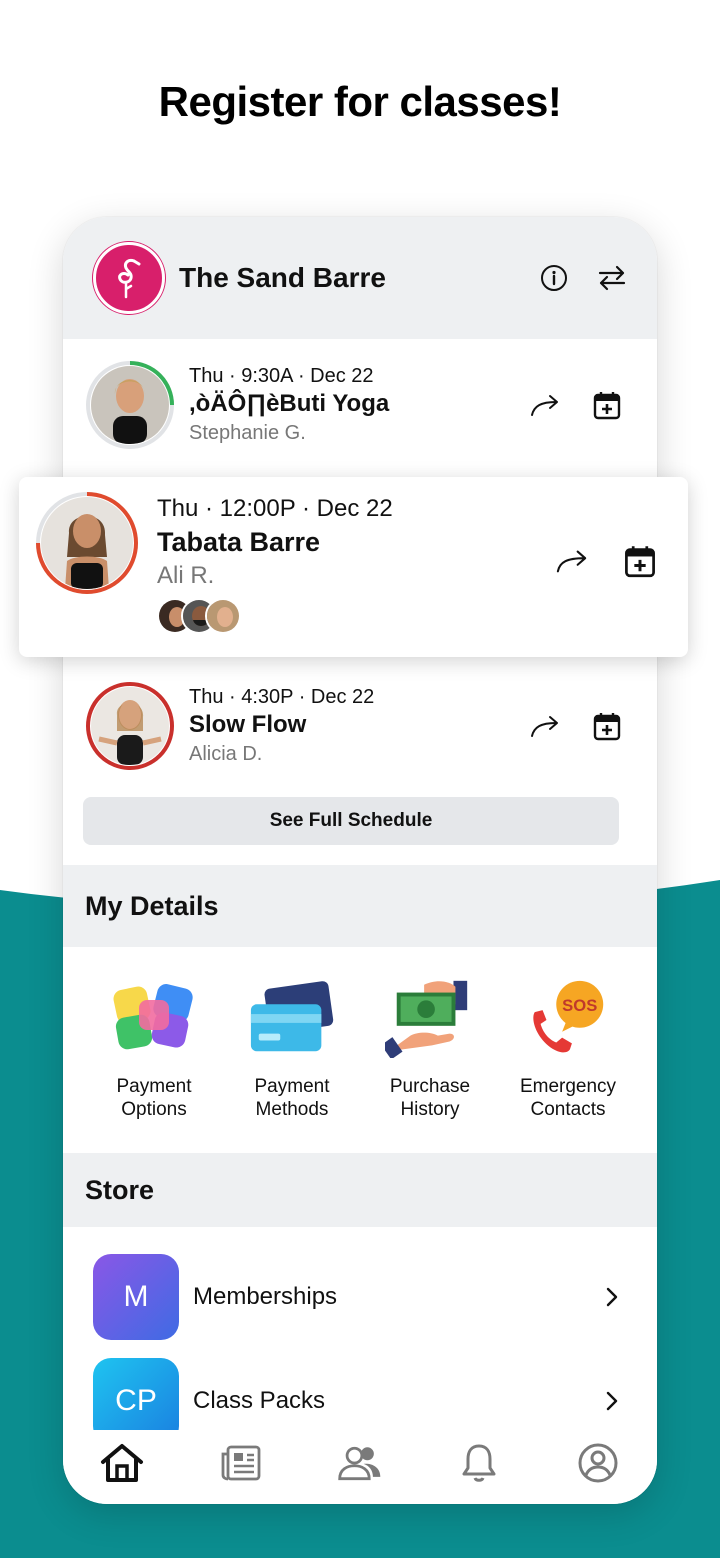 Image resolution: width=720 pixels, height=1558 pixels. I want to click on studio-name: The Sand Barre, so click(282, 277).